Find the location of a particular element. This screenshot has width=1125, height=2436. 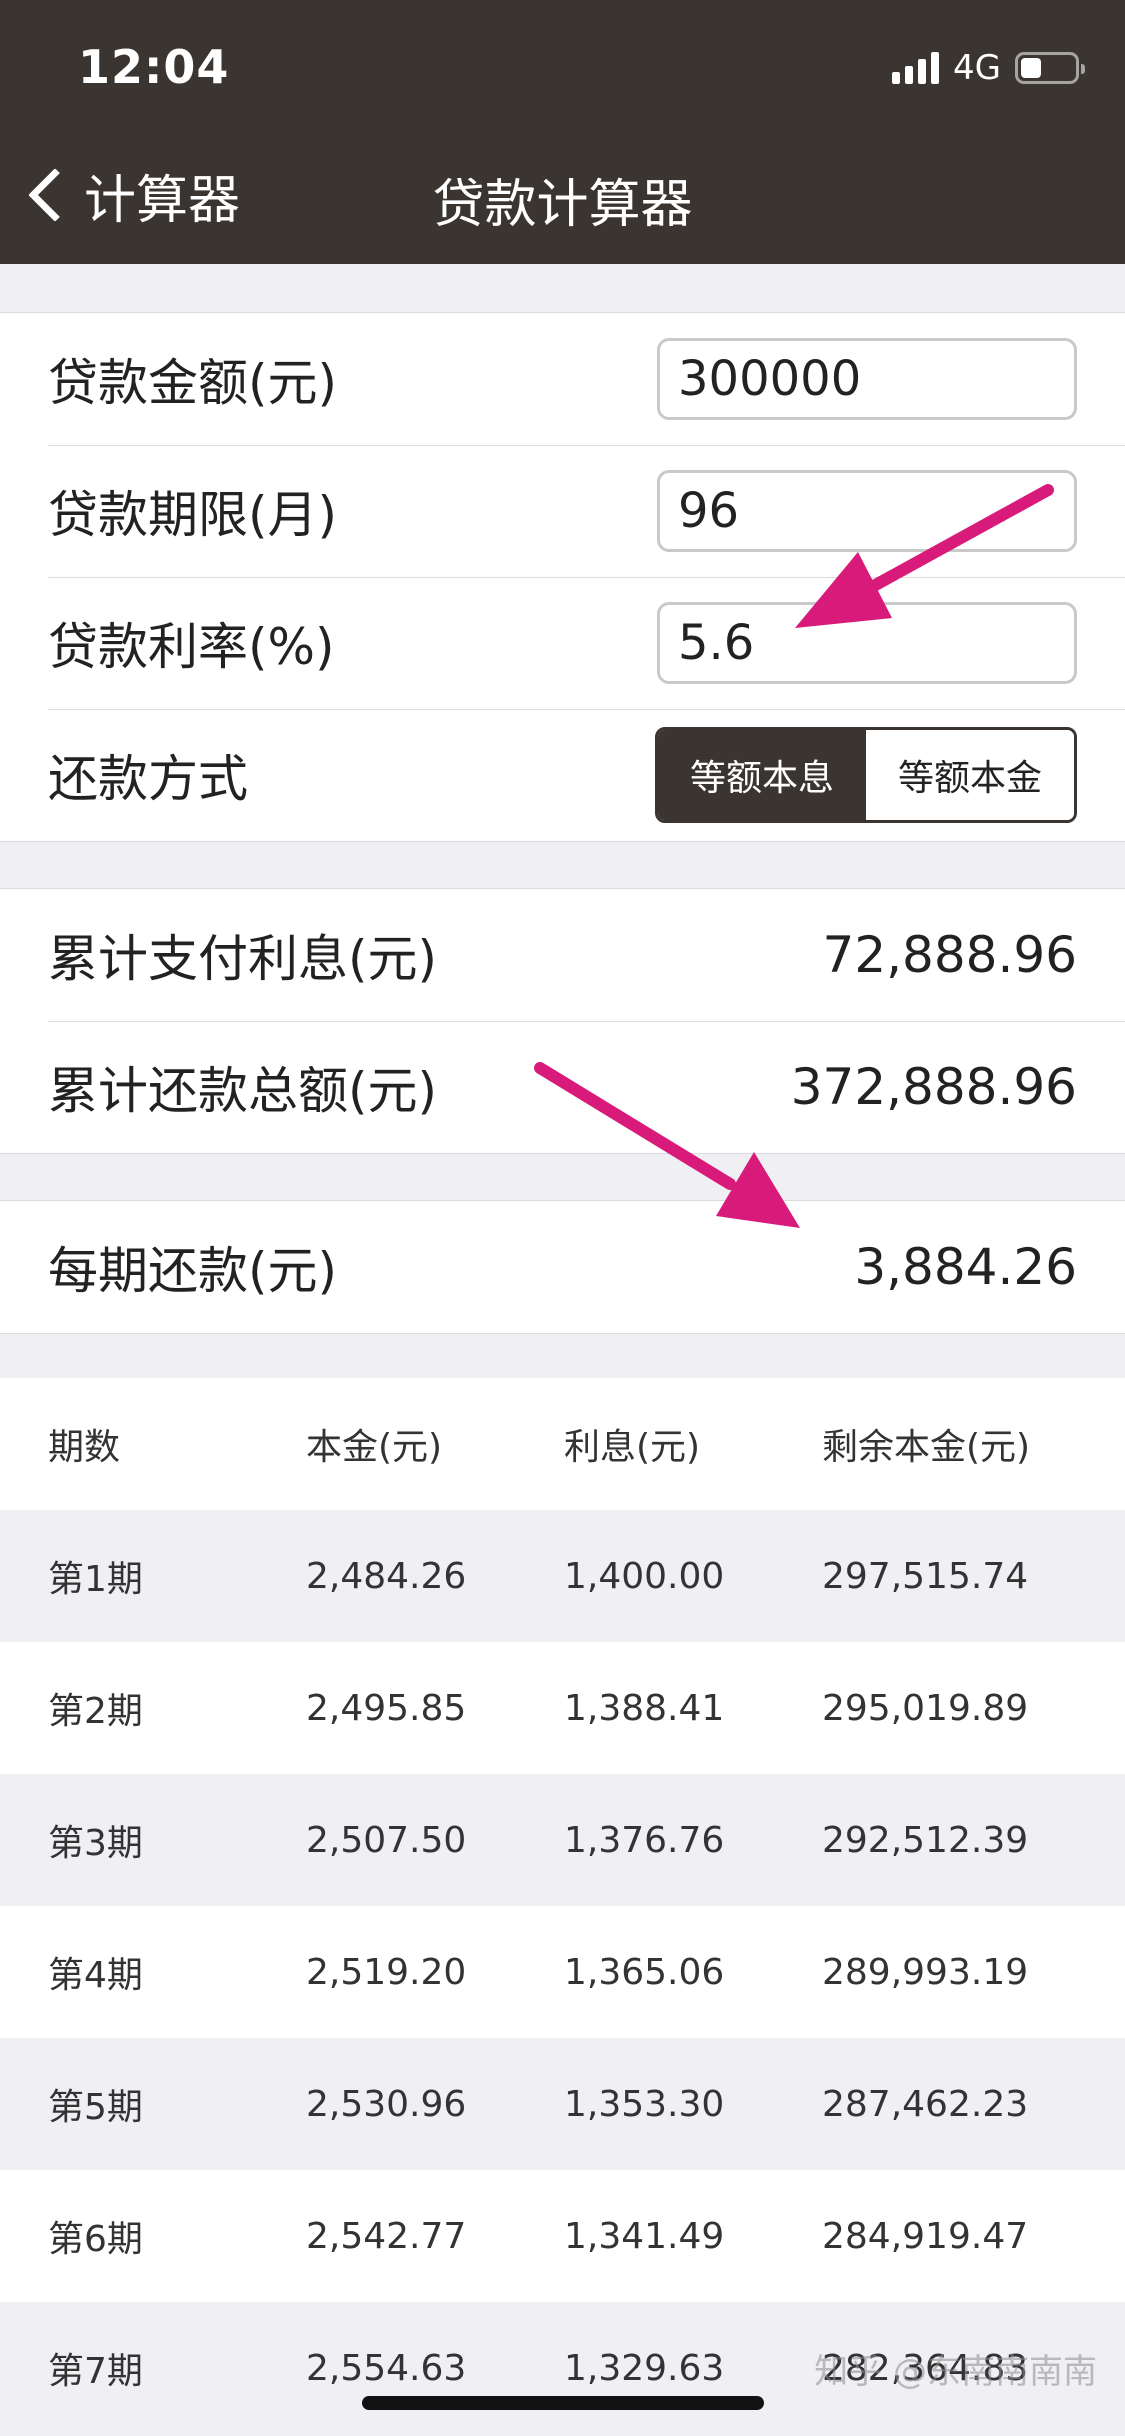

period-cell: 第4期 is located at coordinates (95, 1975).